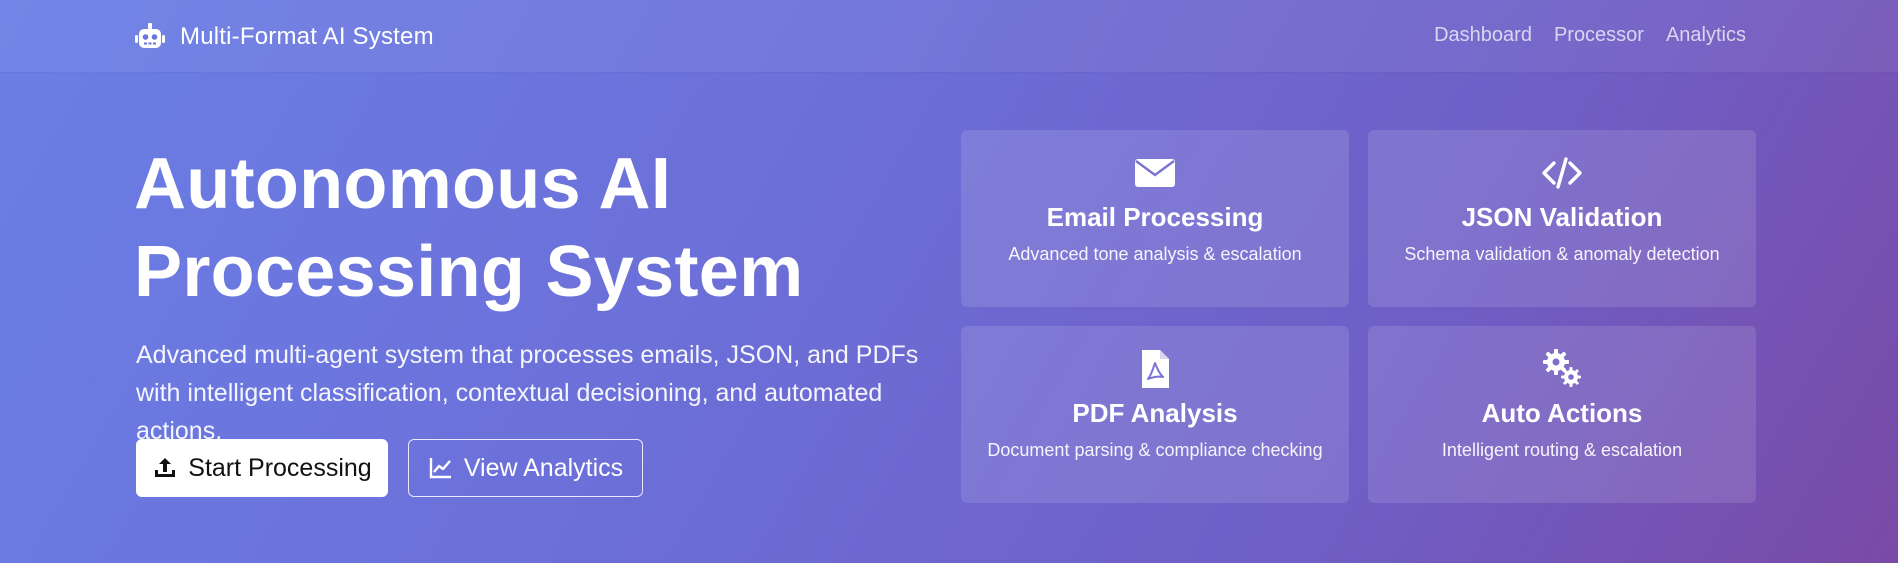 The image size is (1898, 563). I want to click on feature-title: Email Processing, so click(1155, 217).